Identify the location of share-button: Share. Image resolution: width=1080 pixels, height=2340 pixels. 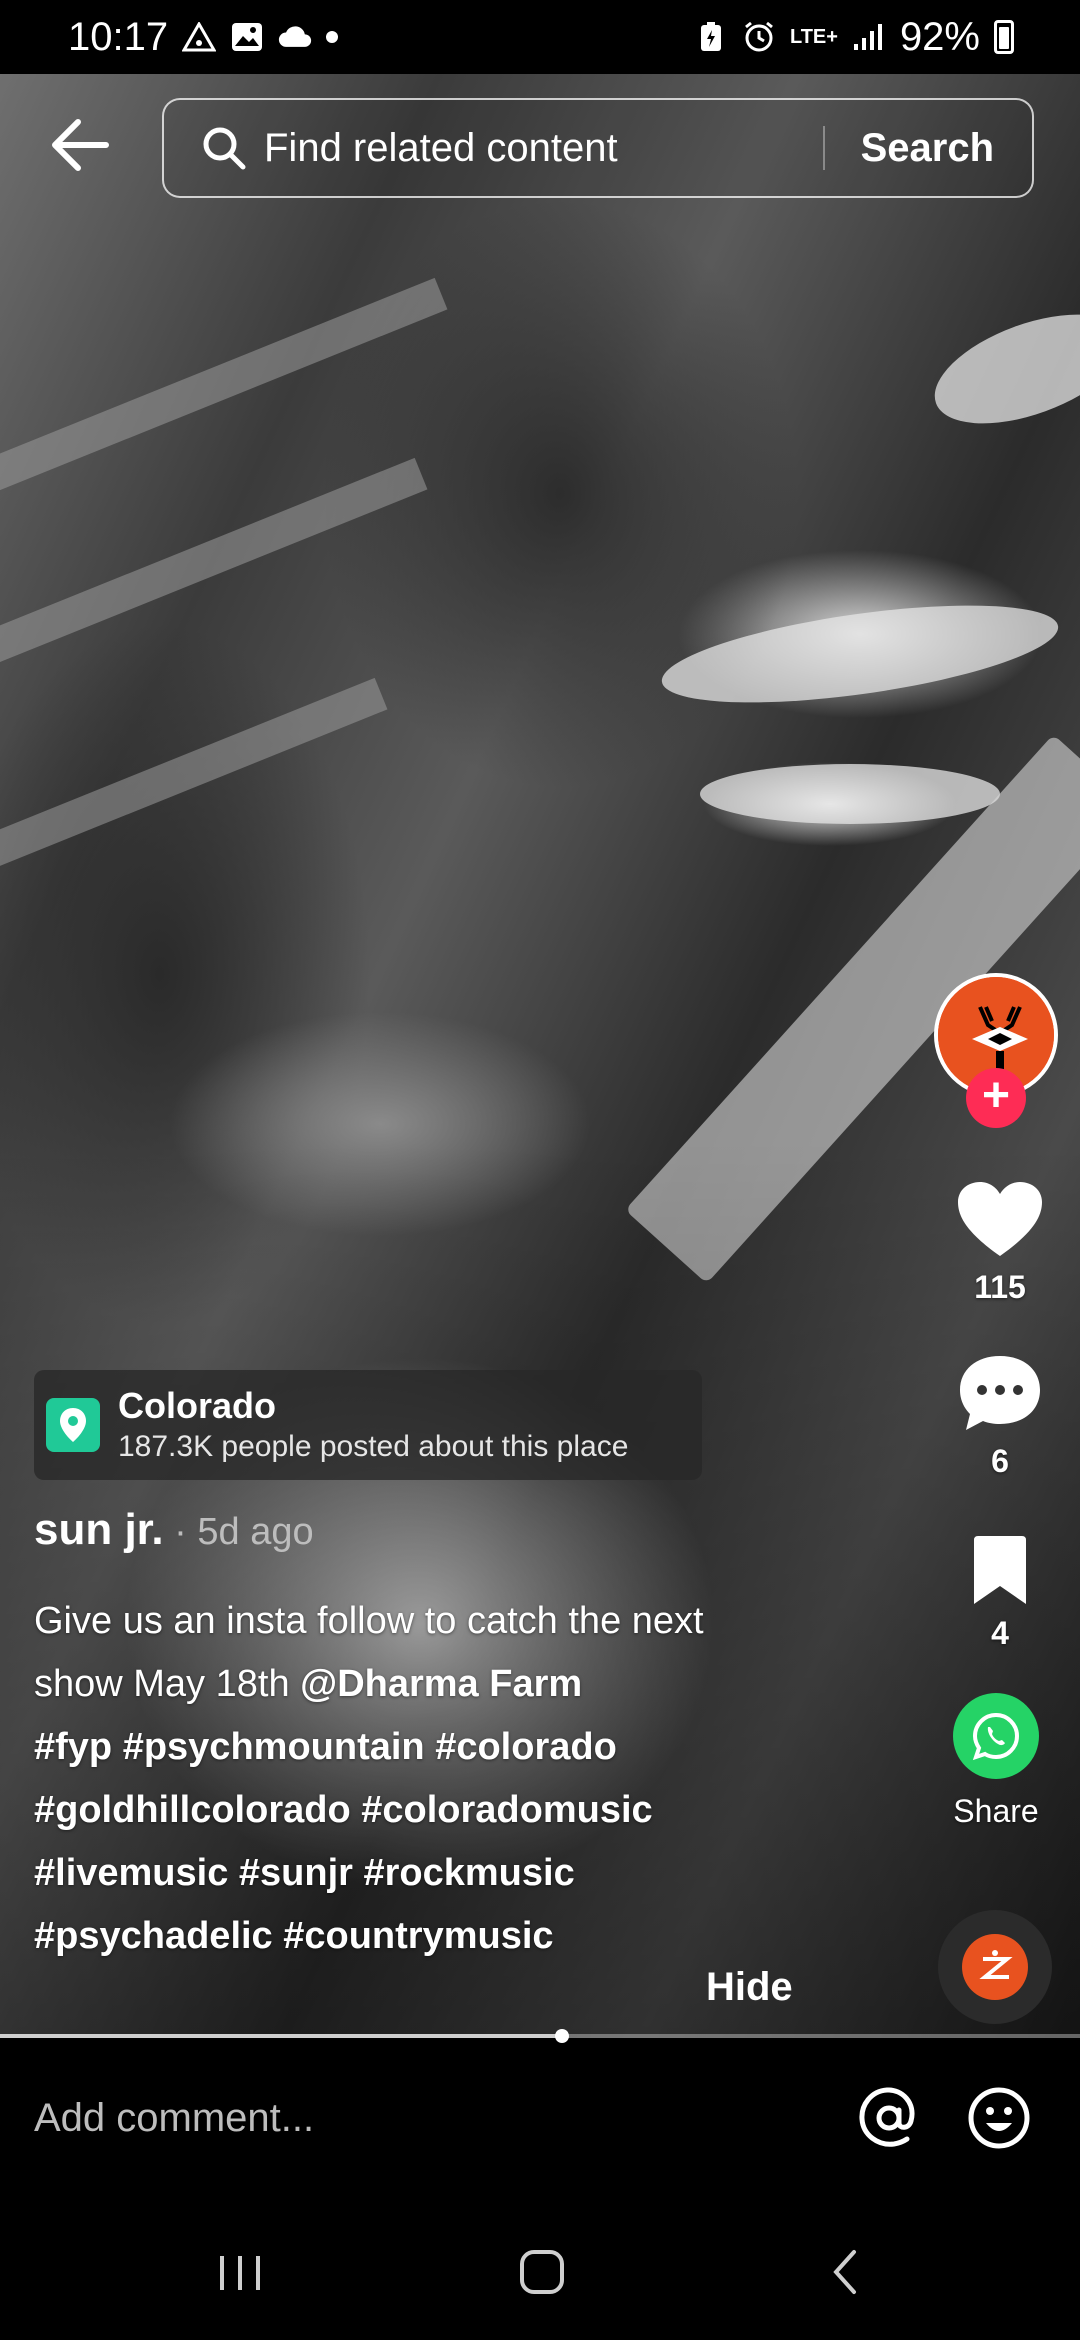
(996, 1761).